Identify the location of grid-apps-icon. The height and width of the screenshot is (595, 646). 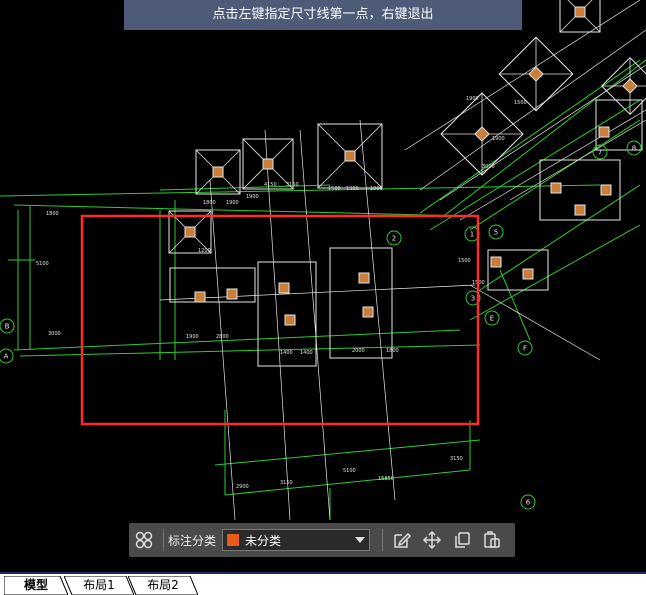
(144, 540).